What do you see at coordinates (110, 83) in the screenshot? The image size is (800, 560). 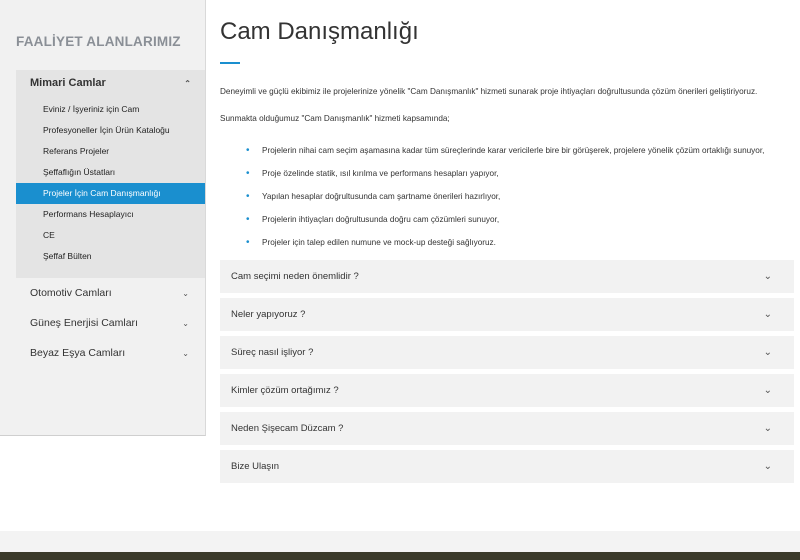 I see `sidebar-group-header: Mimari Camlar ⌃` at bounding box center [110, 83].